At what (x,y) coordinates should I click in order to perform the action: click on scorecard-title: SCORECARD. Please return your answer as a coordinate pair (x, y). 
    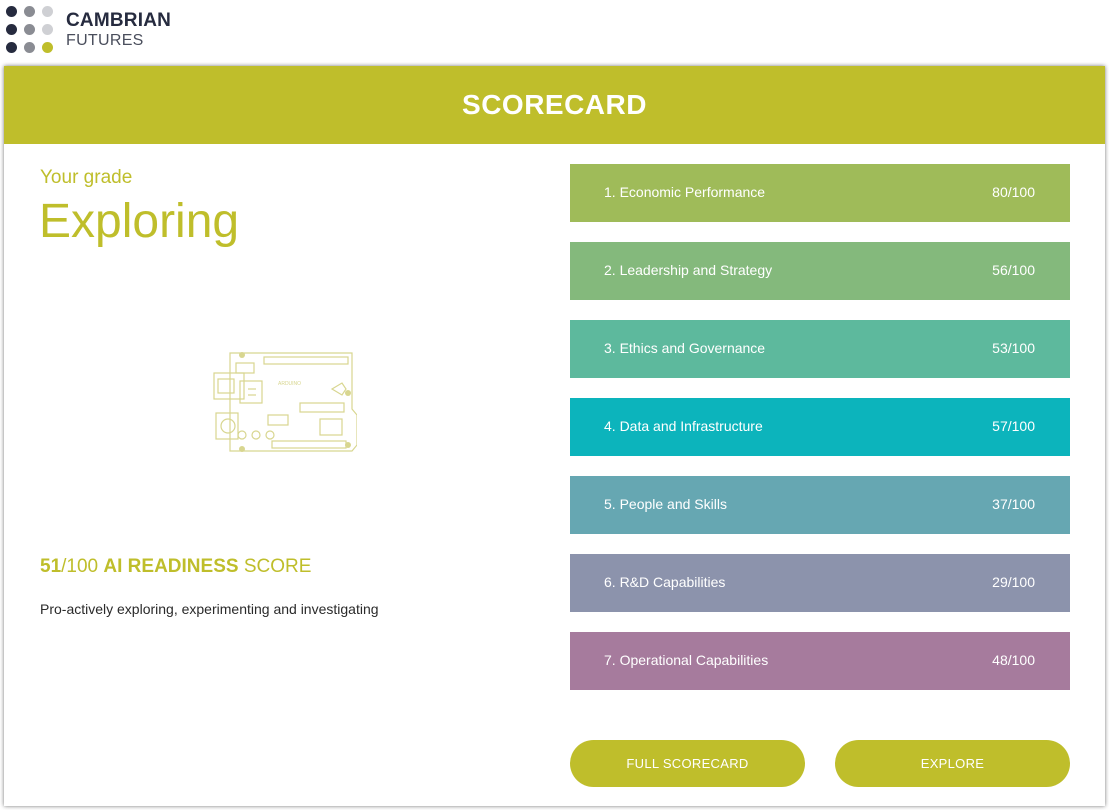
    Looking at the image, I should click on (554, 104).